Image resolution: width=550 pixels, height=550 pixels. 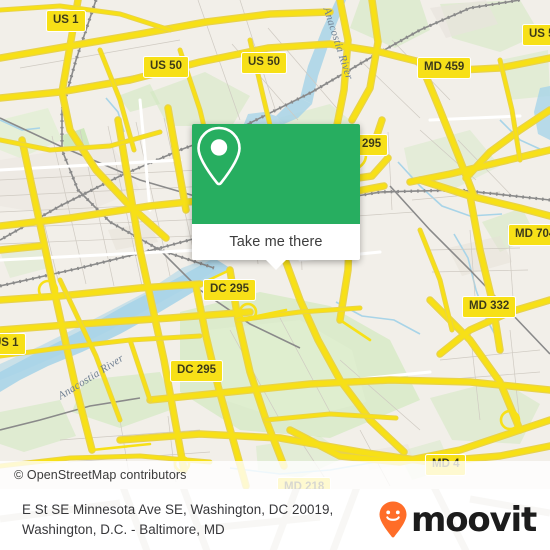 I want to click on road-shield: MD 459, so click(x=444, y=68).